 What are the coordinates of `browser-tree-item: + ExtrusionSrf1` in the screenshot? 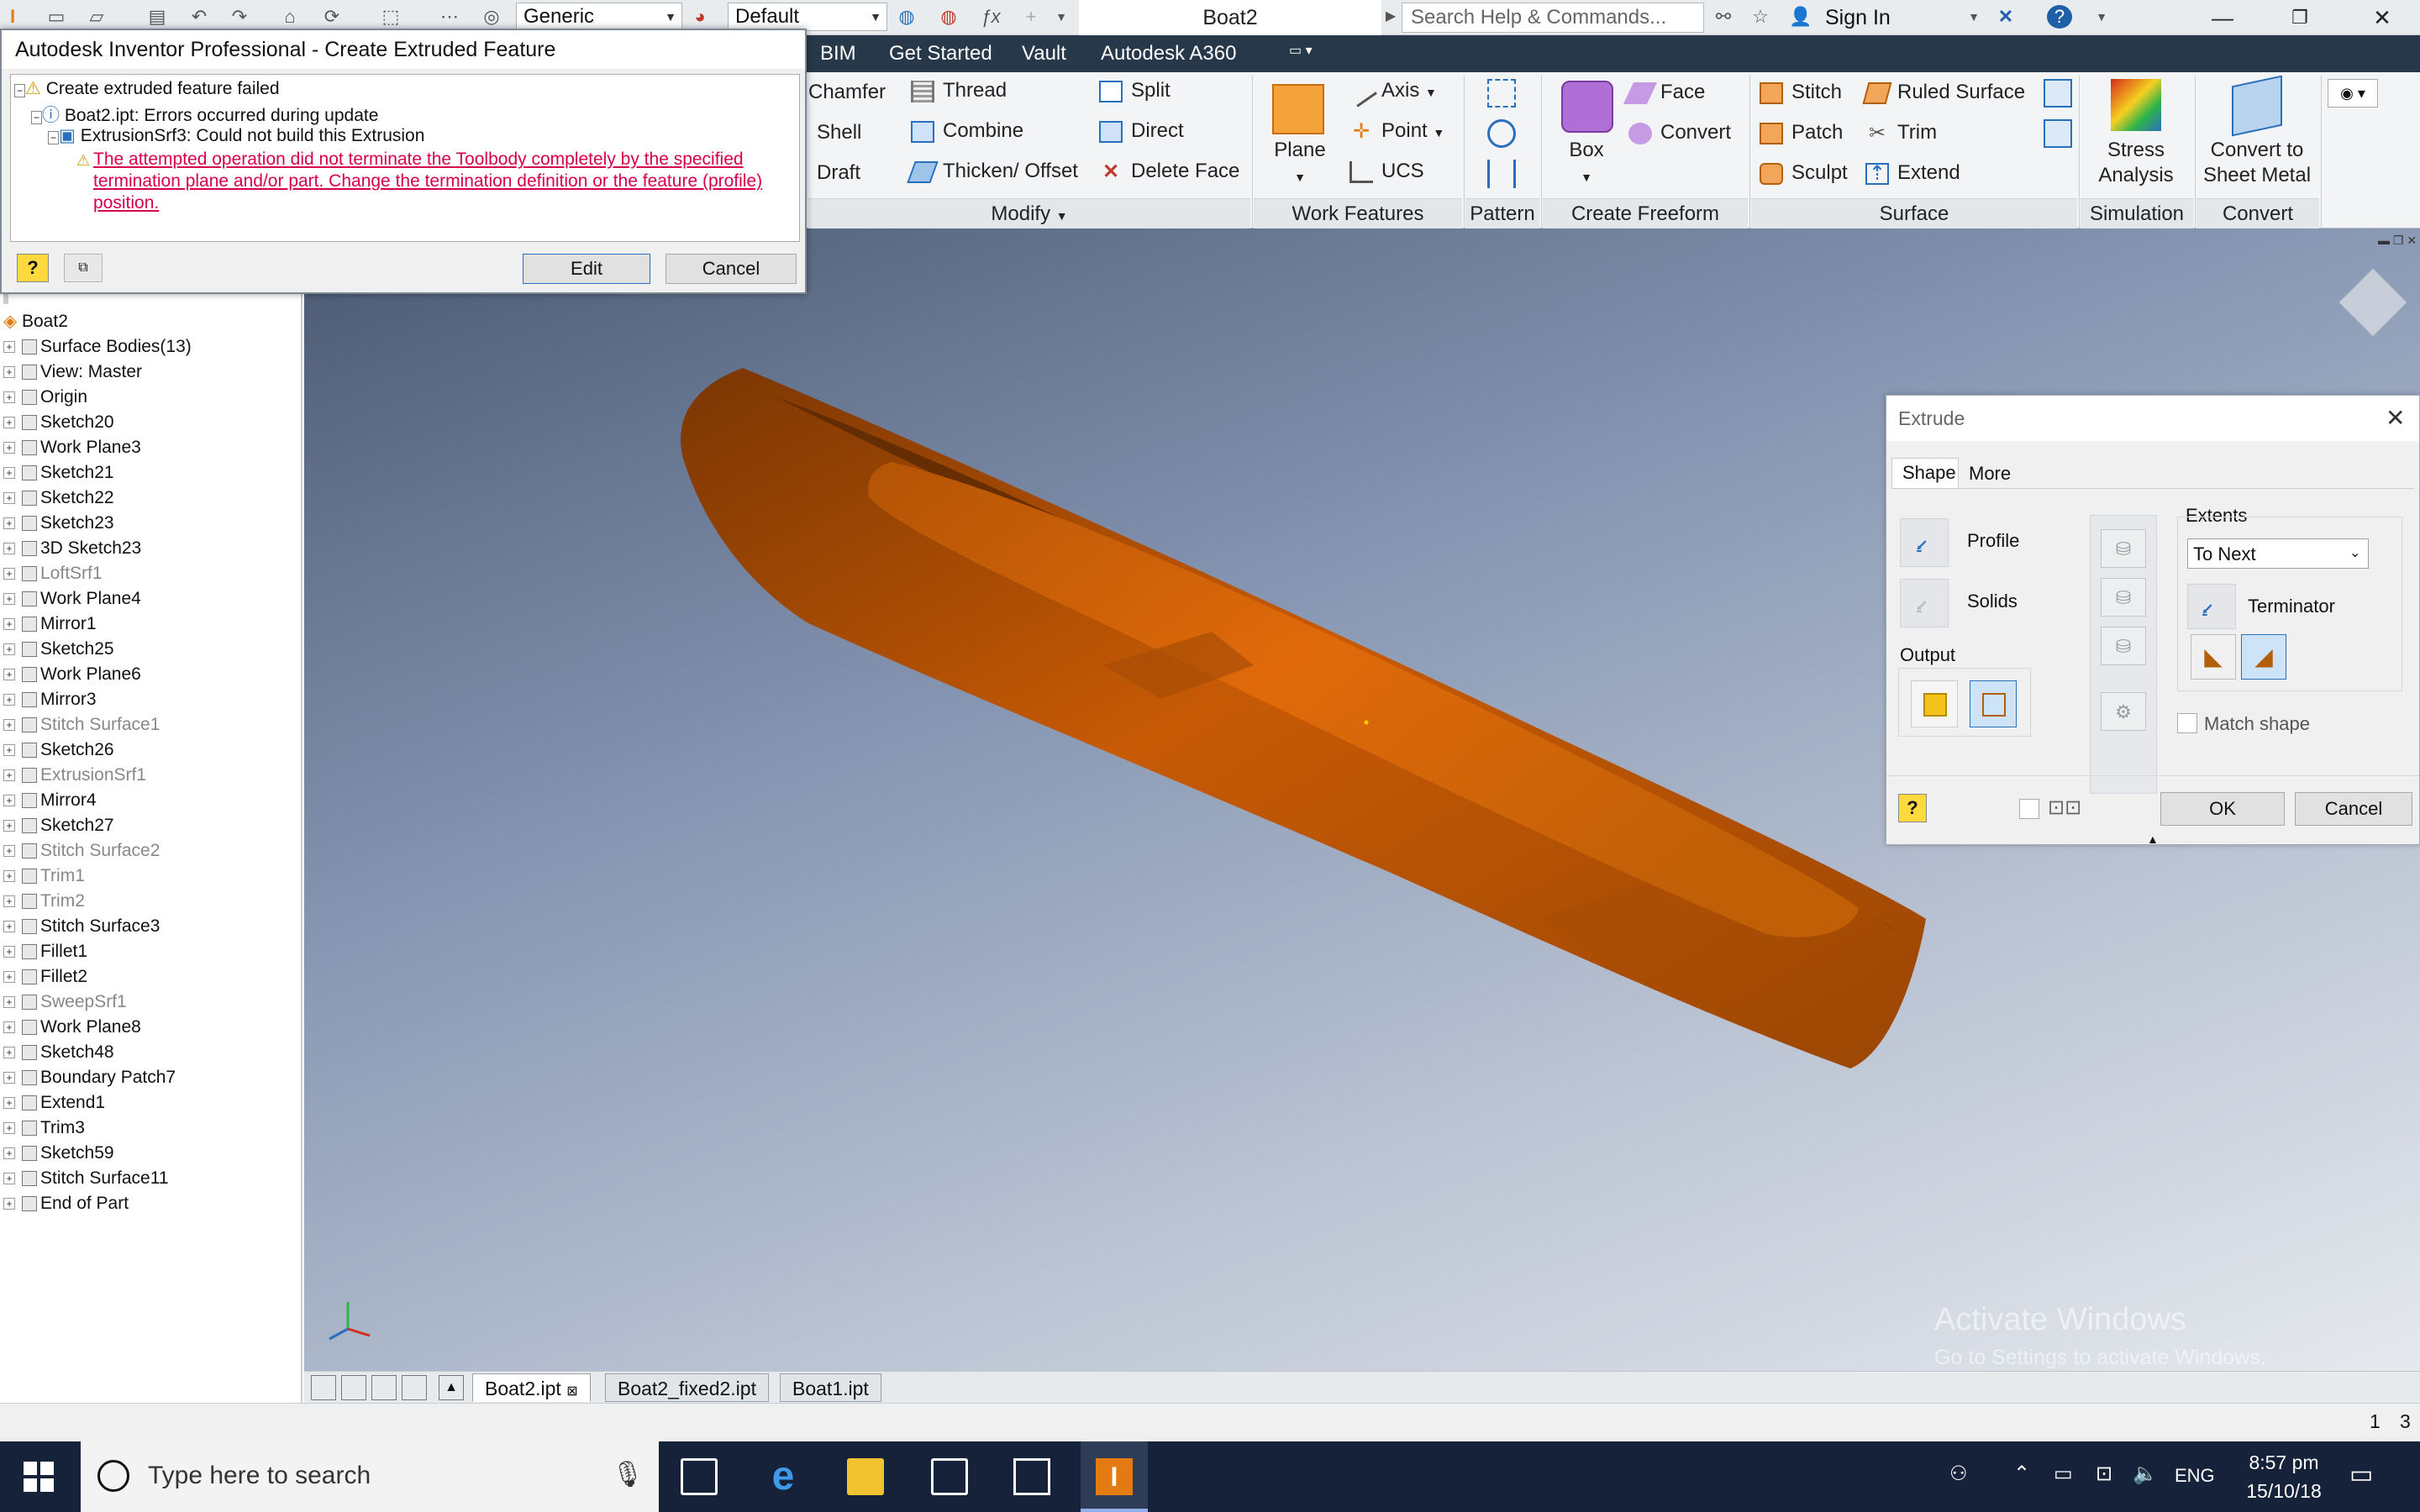 It's located at (73, 775).